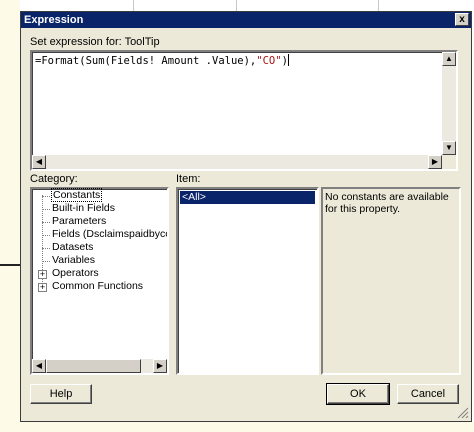 Image resolution: width=474 pixels, height=432 pixels. I want to click on category-item-built-in-fields: Built-in Fields, so click(83, 208).